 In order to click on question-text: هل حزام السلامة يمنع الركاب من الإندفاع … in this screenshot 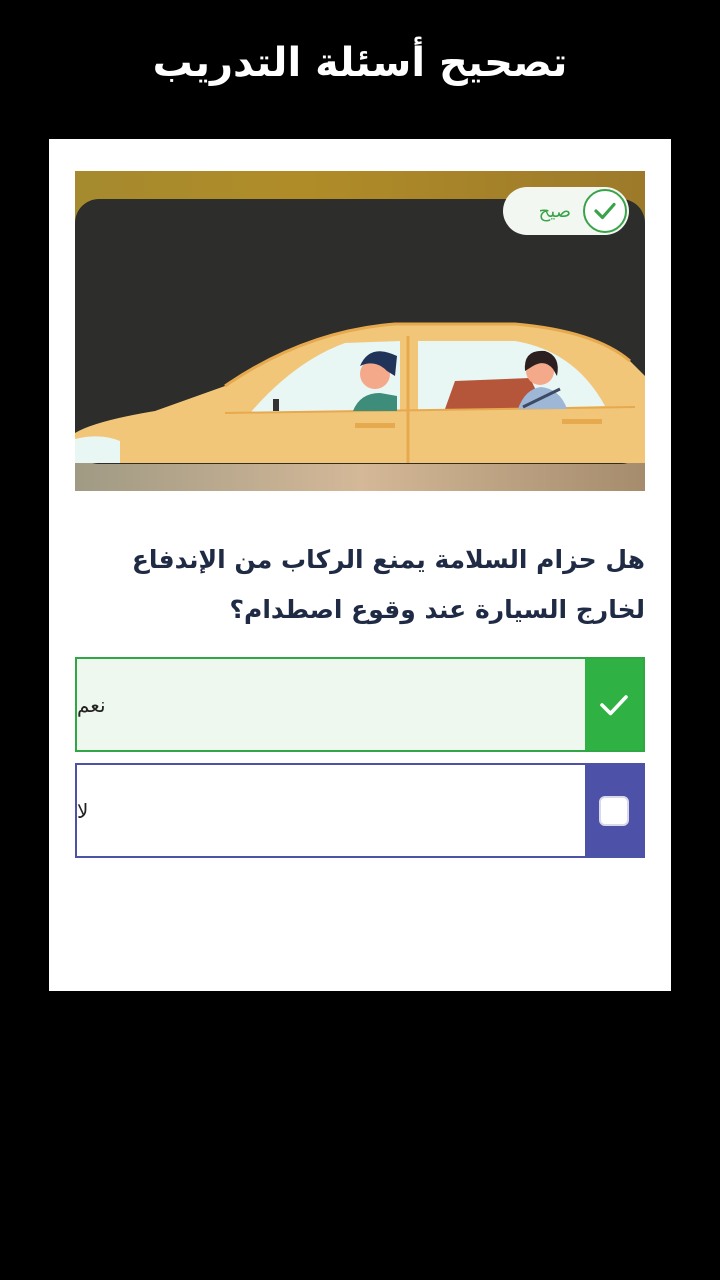, I will do `click(388, 584)`.